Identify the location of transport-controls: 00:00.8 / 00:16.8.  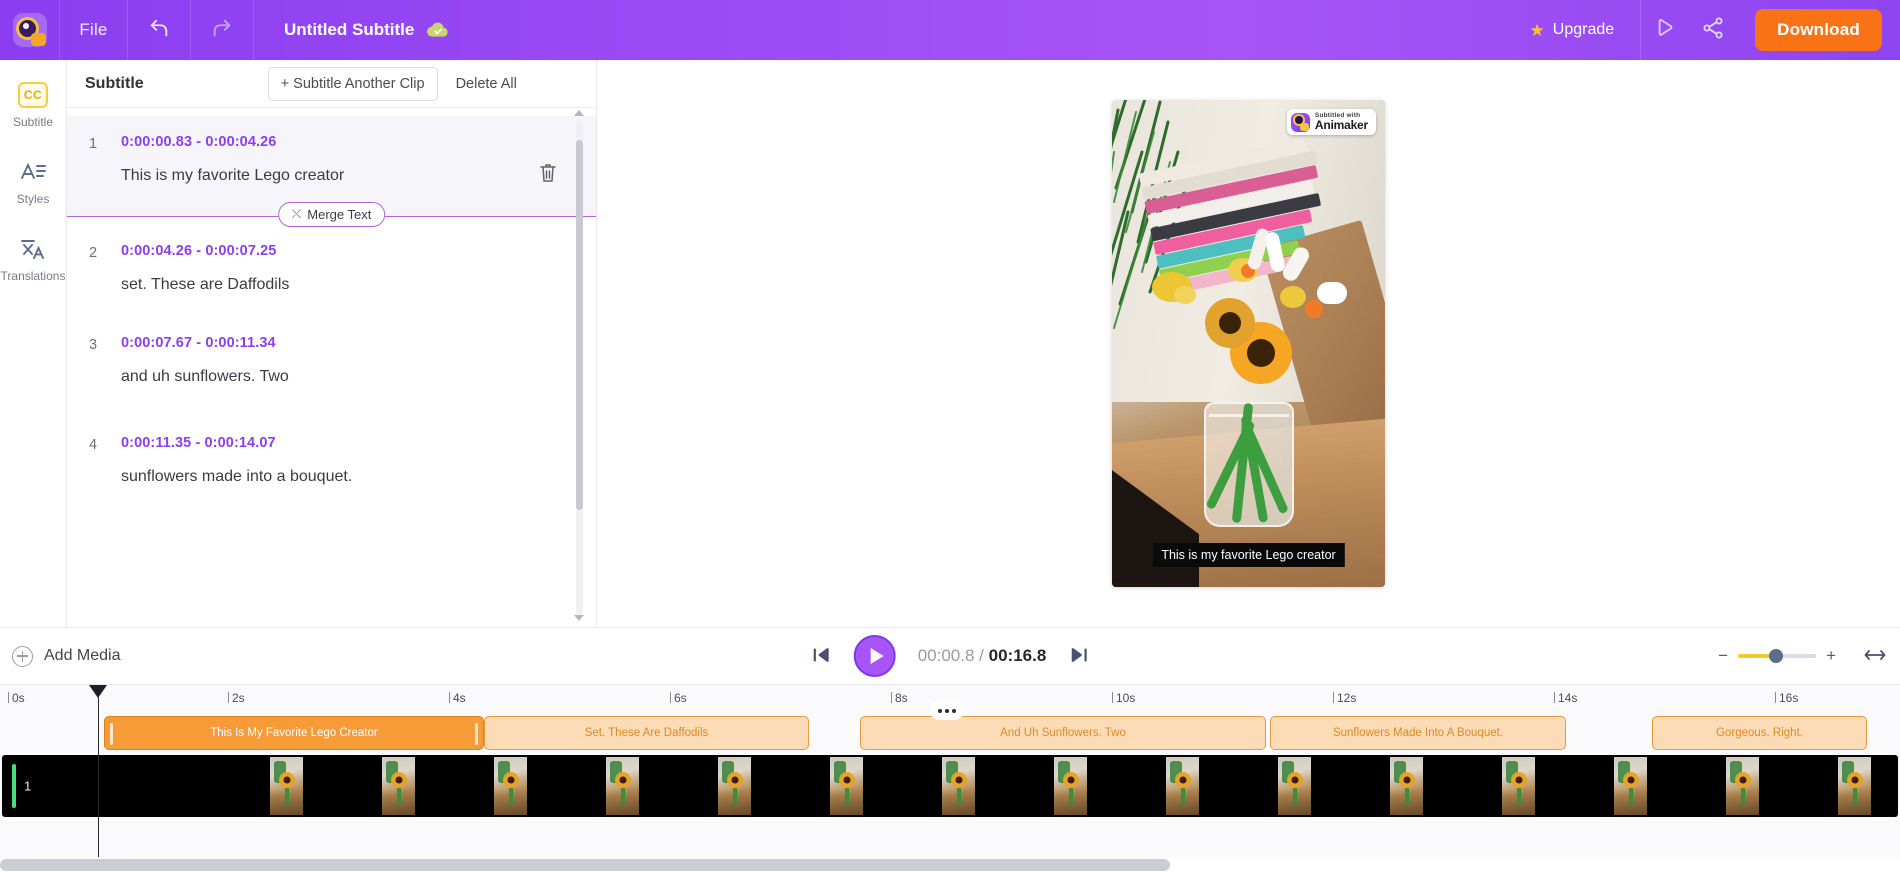
(950, 656).